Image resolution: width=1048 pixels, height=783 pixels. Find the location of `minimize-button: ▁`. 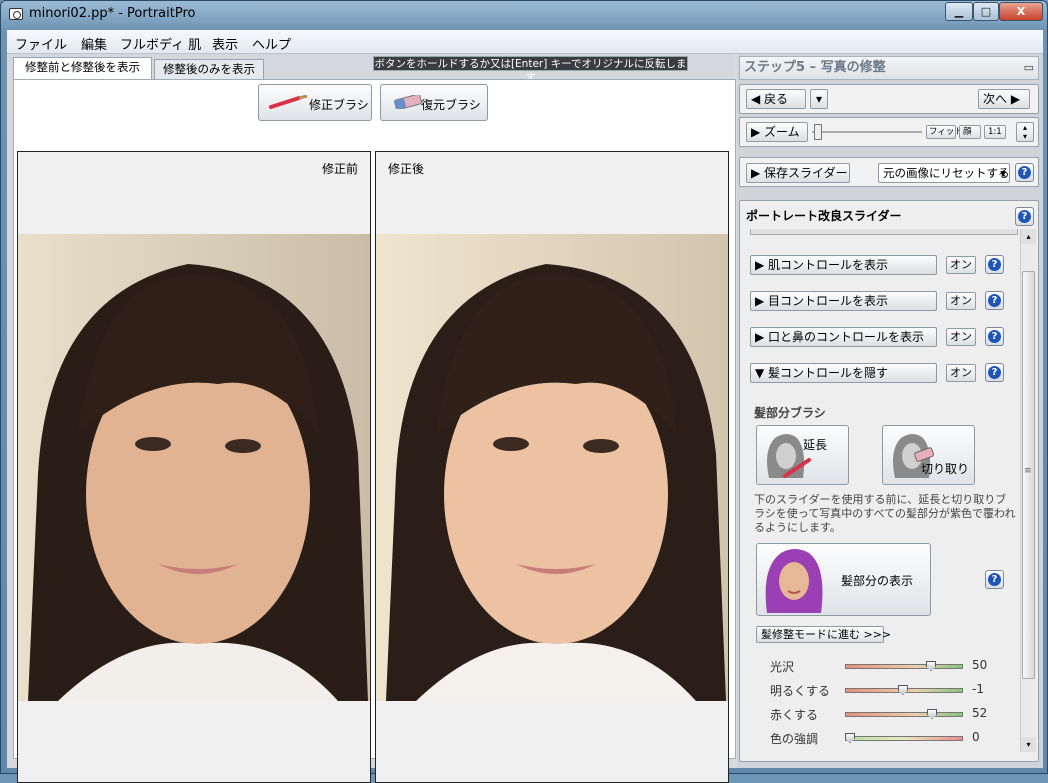

minimize-button: ▁ is located at coordinates (959, 11).